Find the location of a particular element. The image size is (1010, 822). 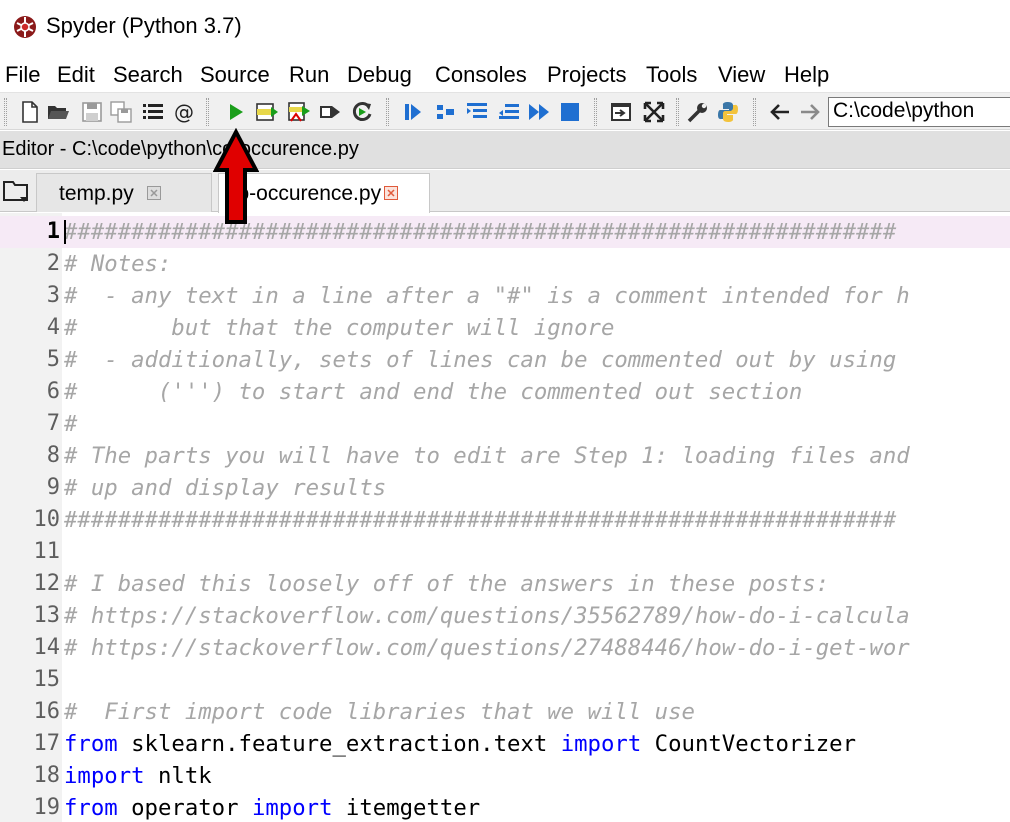

line-number: 14 is located at coordinates (47, 647).